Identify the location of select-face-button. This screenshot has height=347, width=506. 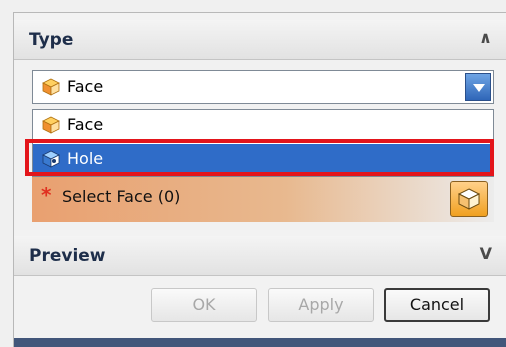
(469, 199).